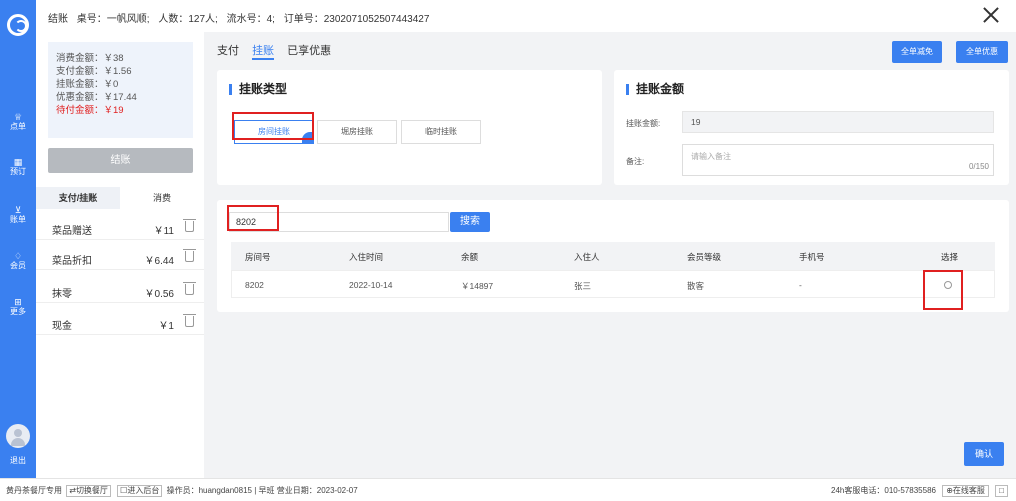 Image resolution: width=1016 pixels, height=501 pixels. I want to click on tab-consumption: 消费, so click(162, 198).